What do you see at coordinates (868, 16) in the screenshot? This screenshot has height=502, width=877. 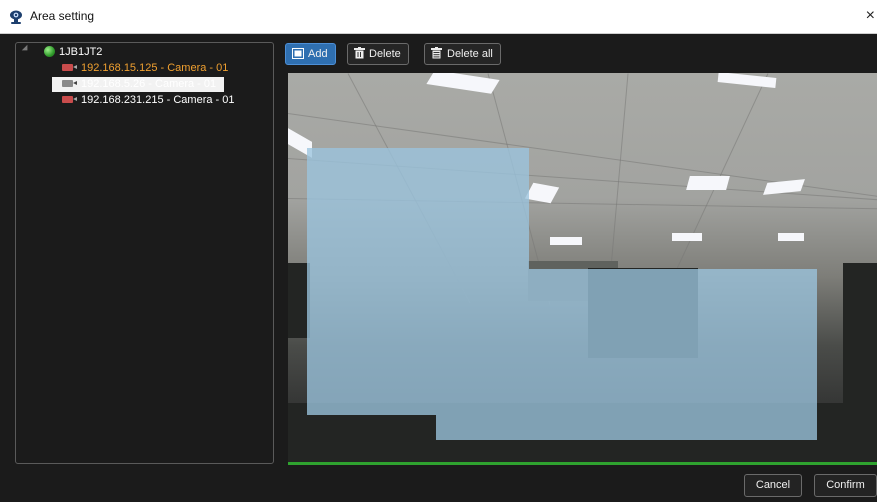 I see `close-icon: ×` at bounding box center [868, 16].